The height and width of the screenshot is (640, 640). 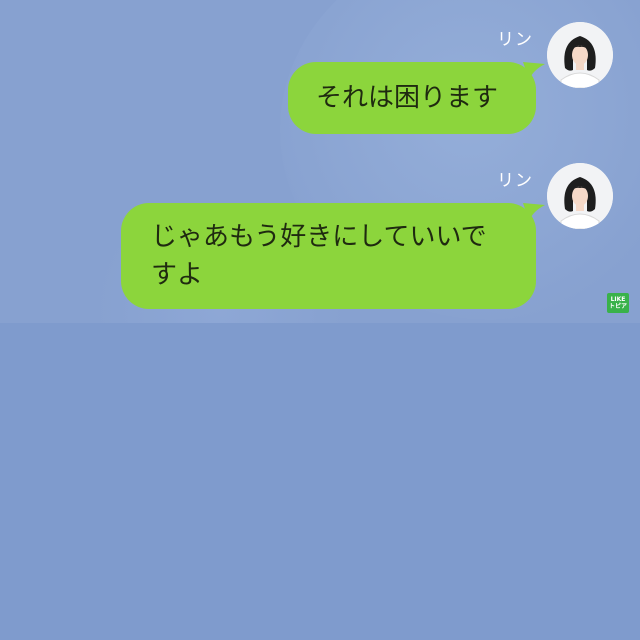 I want to click on message-bubble: それは困ります, so click(x=416, y=98).